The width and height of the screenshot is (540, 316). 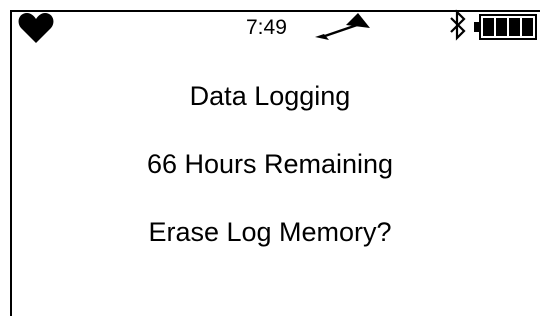 What do you see at coordinates (342, 26) in the screenshot?
I see `signal-icon` at bounding box center [342, 26].